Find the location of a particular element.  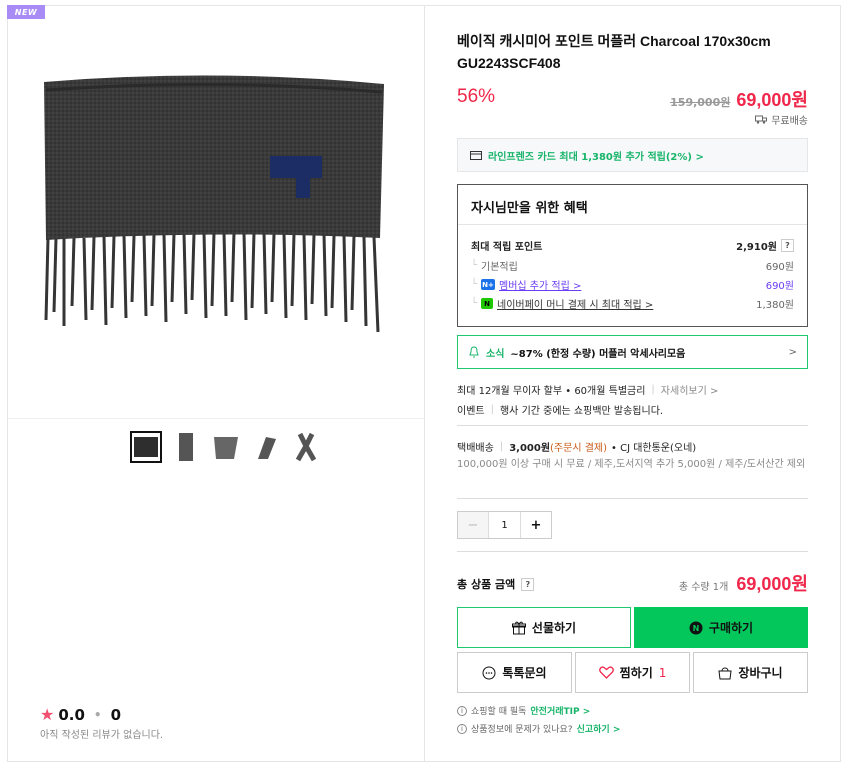

quantity-stepper: − 1 + is located at coordinates (504, 525).